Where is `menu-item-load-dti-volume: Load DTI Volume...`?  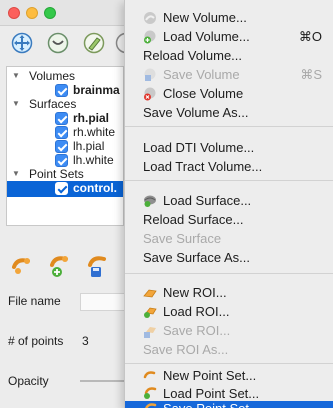 menu-item-load-dti-volume: Load DTI Volume... is located at coordinates (229, 147).